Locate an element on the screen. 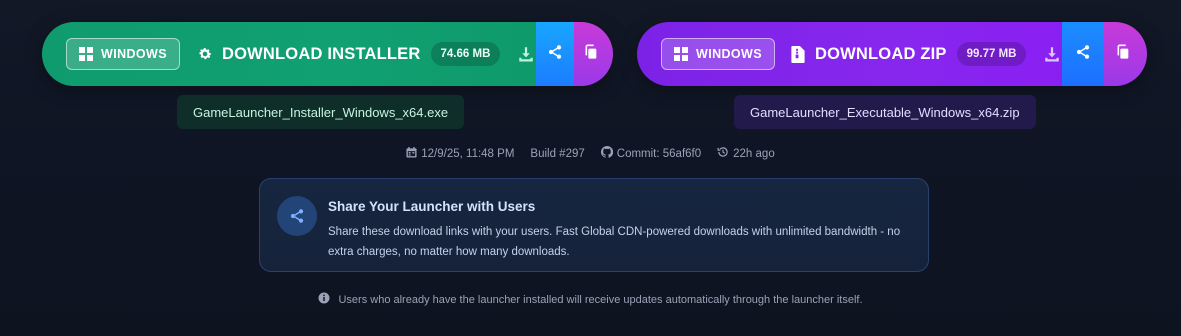 Image resolution: width=1181 pixels, height=336 pixels. copy-installer-link-button is located at coordinates (593, 54).